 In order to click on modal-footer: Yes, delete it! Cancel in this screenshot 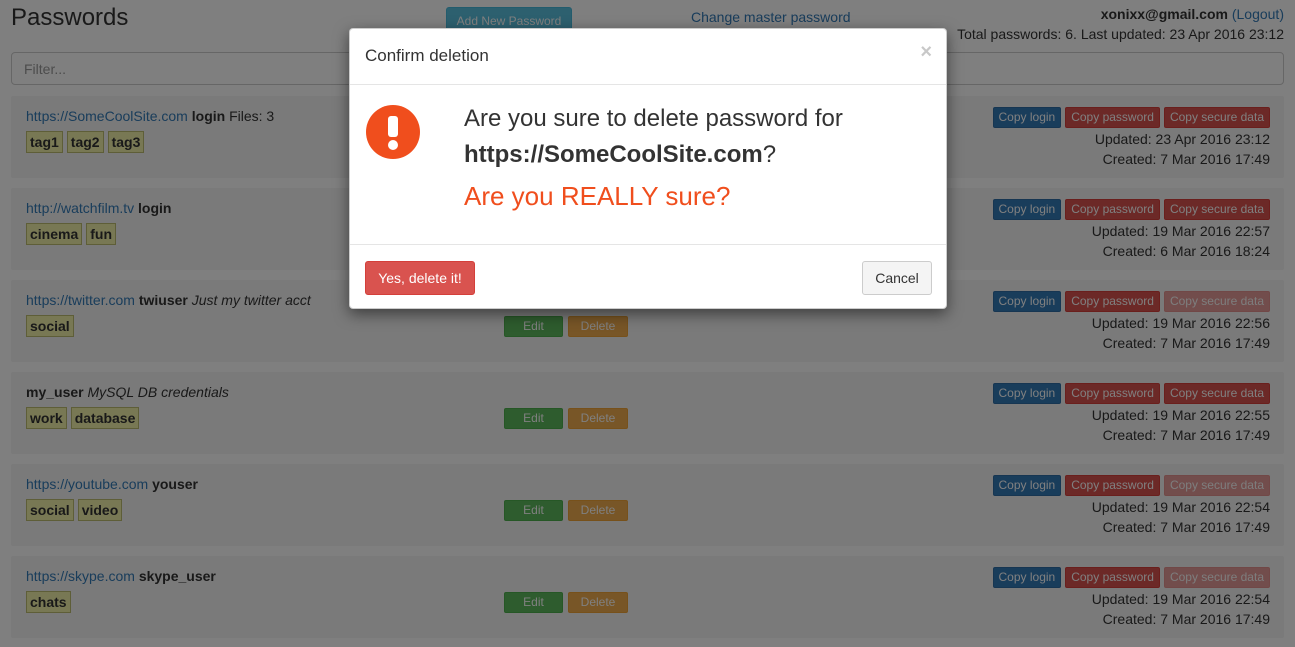, I will do `click(648, 276)`.